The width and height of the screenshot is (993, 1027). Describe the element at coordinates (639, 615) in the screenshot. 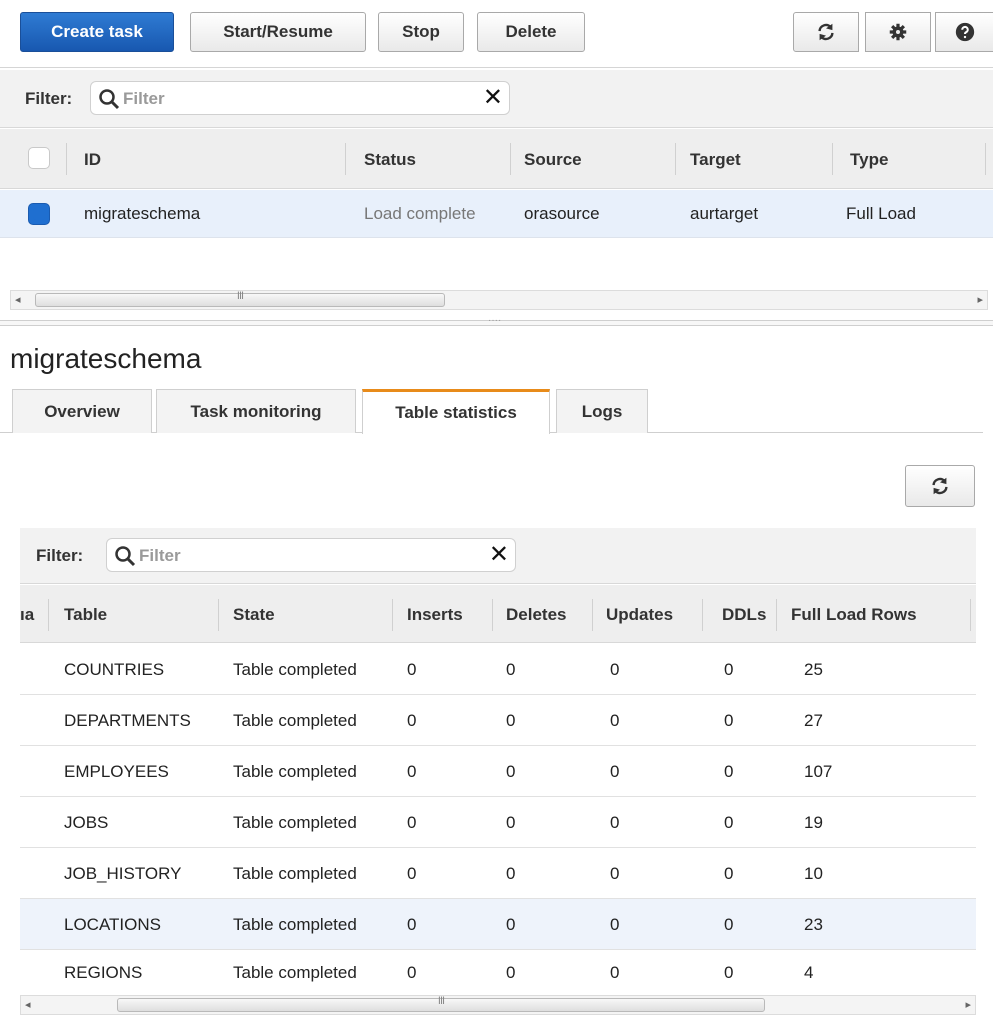

I see `column-header-updates: Updates` at that location.